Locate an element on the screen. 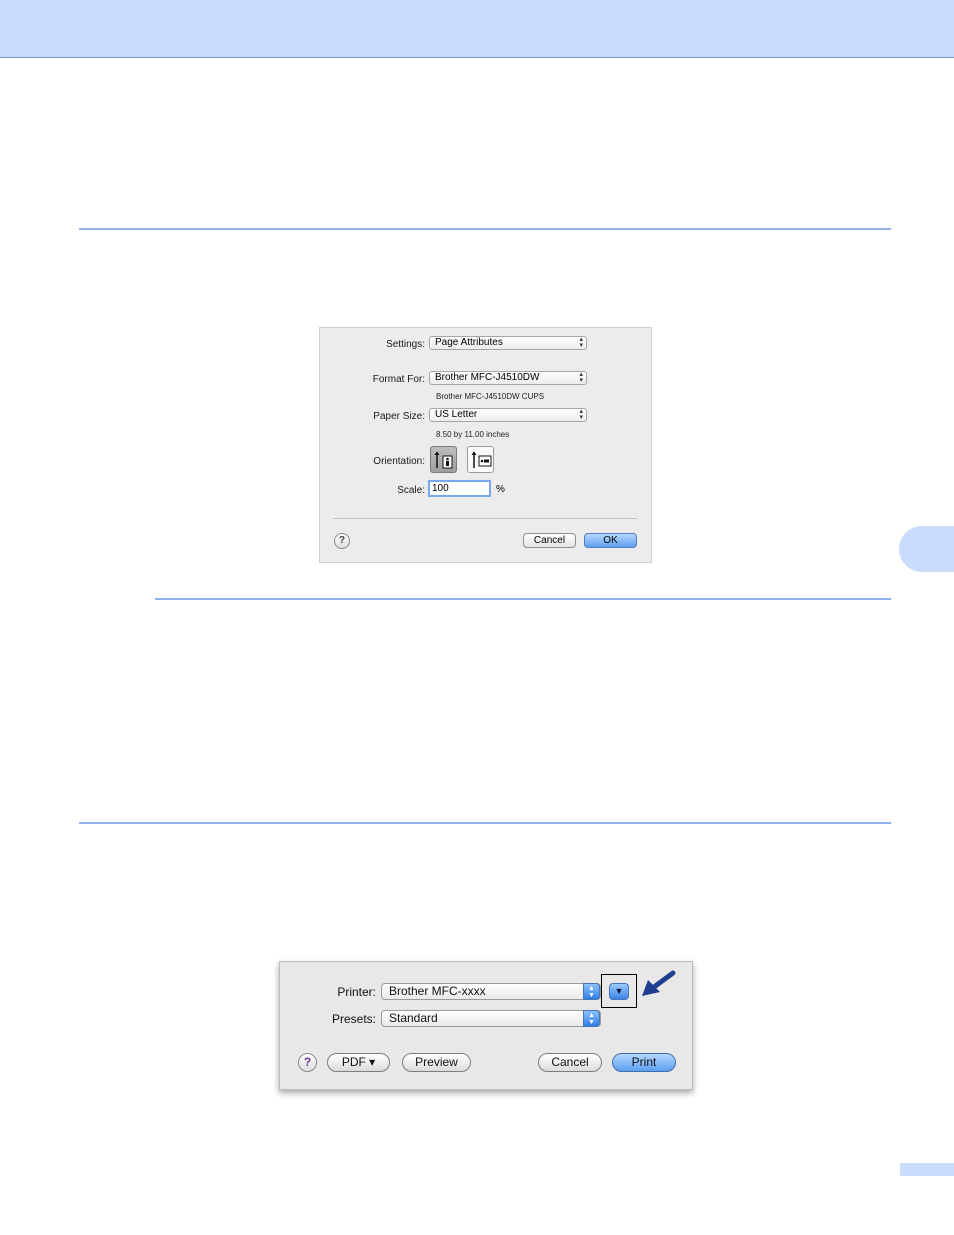  page-number-tab is located at coordinates (927, 1169).